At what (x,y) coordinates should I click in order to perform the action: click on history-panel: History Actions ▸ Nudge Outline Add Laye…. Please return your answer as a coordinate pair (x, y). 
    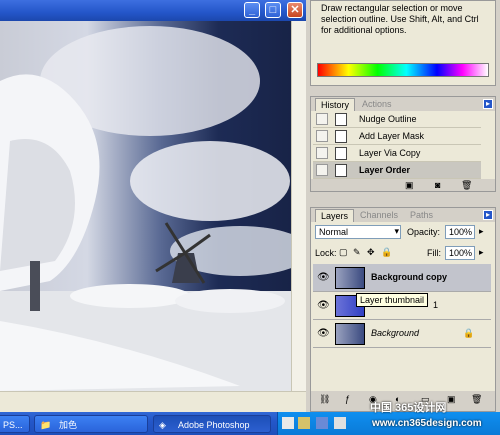
    Looking at the image, I should click on (403, 144).